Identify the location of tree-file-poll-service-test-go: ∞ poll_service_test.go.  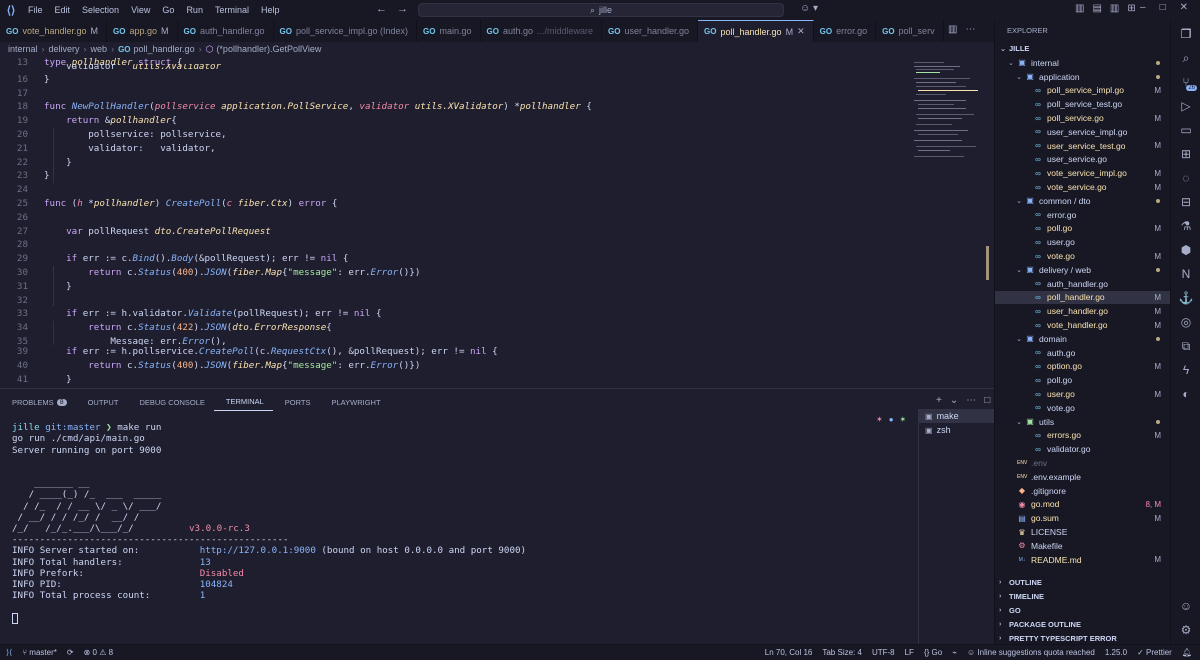
(1083, 104).